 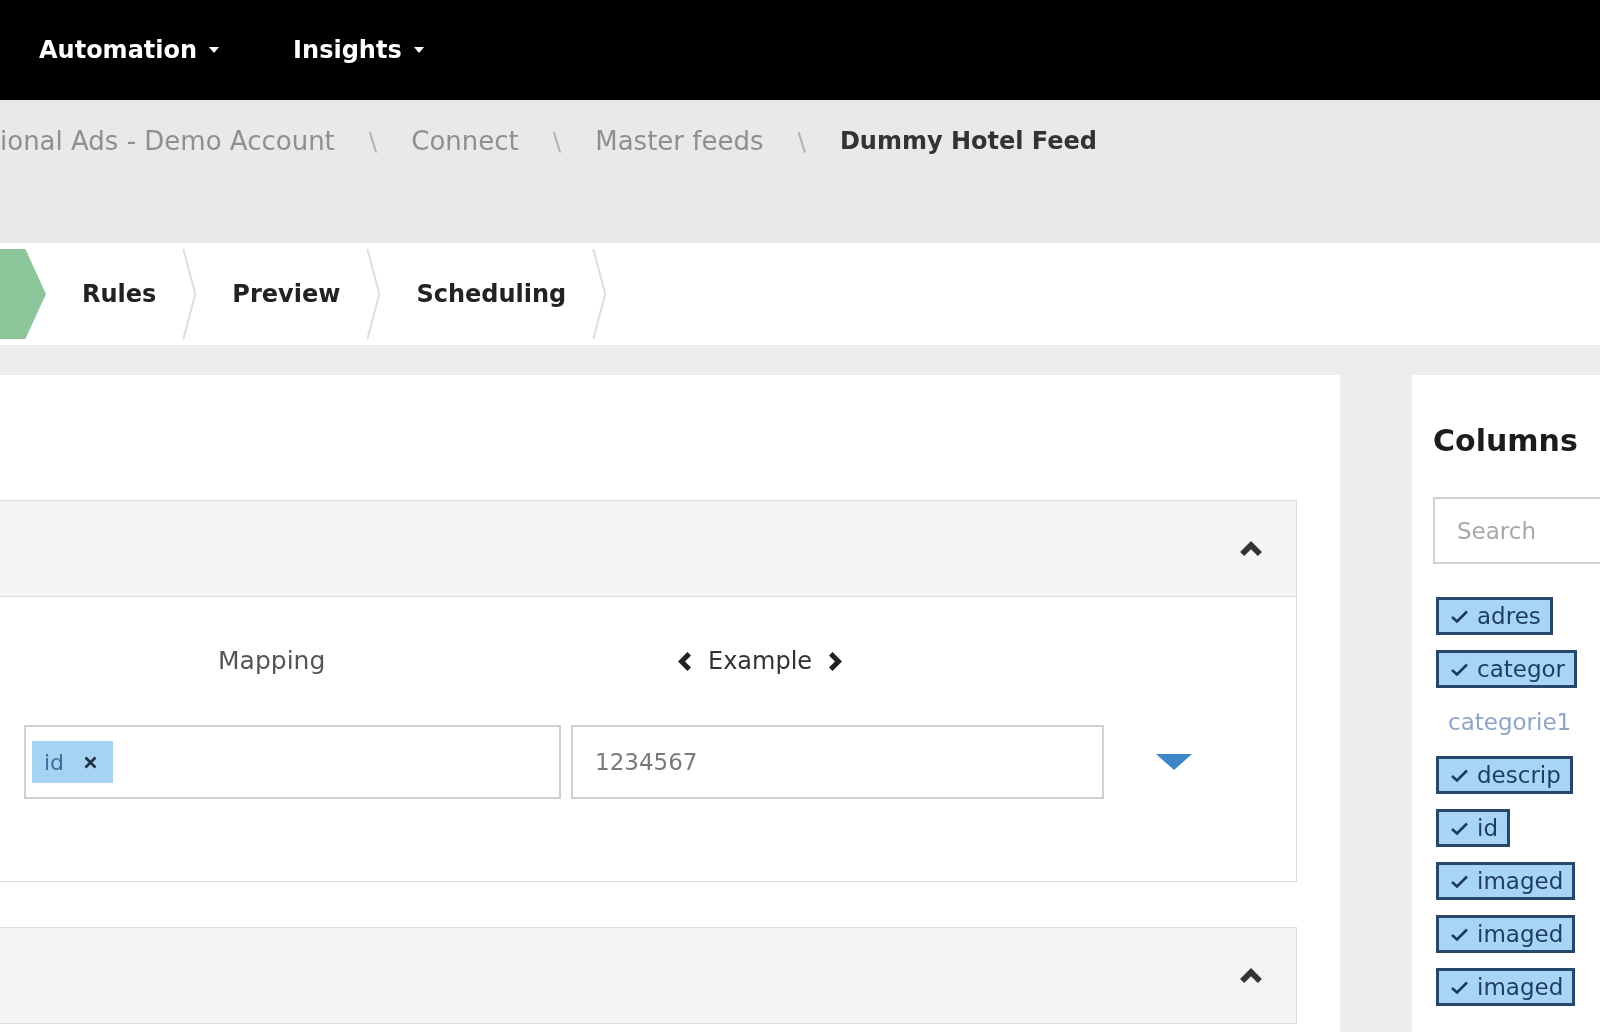 I want to click on nav-menu-button: Automation, so click(x=129, y=50).